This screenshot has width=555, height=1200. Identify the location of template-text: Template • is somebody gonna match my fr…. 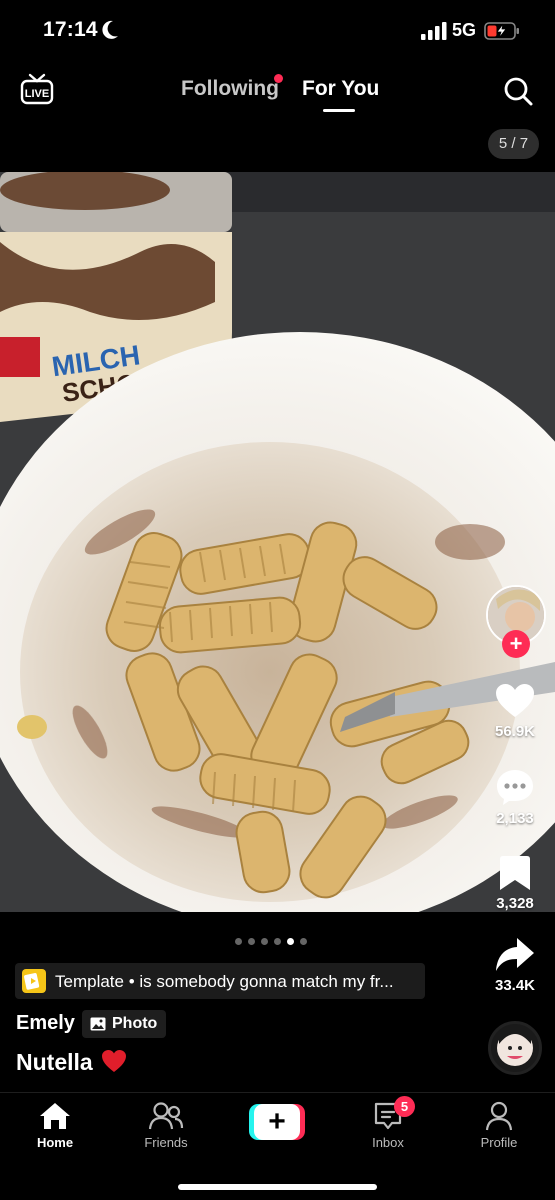
(224, 981).